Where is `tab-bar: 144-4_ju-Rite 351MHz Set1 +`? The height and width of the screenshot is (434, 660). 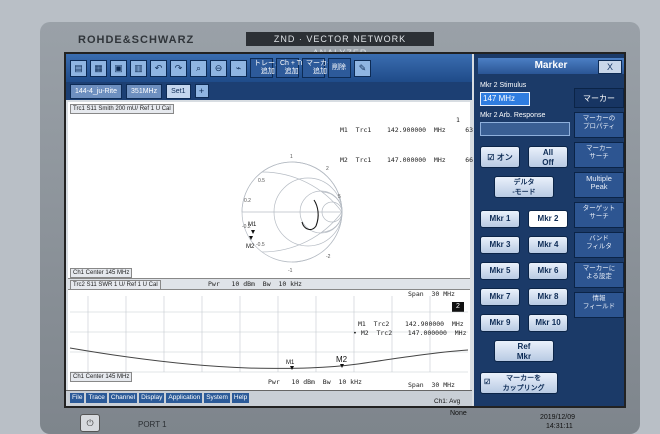 tab-bar: 144-4_ju-Rite 351MHz Set1 + is located at coordinates (269, 91).